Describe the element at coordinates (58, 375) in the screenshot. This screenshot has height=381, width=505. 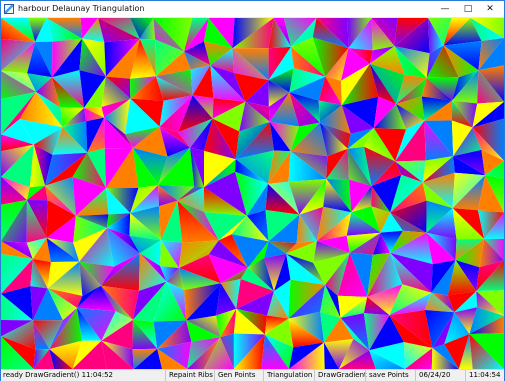
I see `status-message: ready DrawGradient() 11:04:52` at that location.